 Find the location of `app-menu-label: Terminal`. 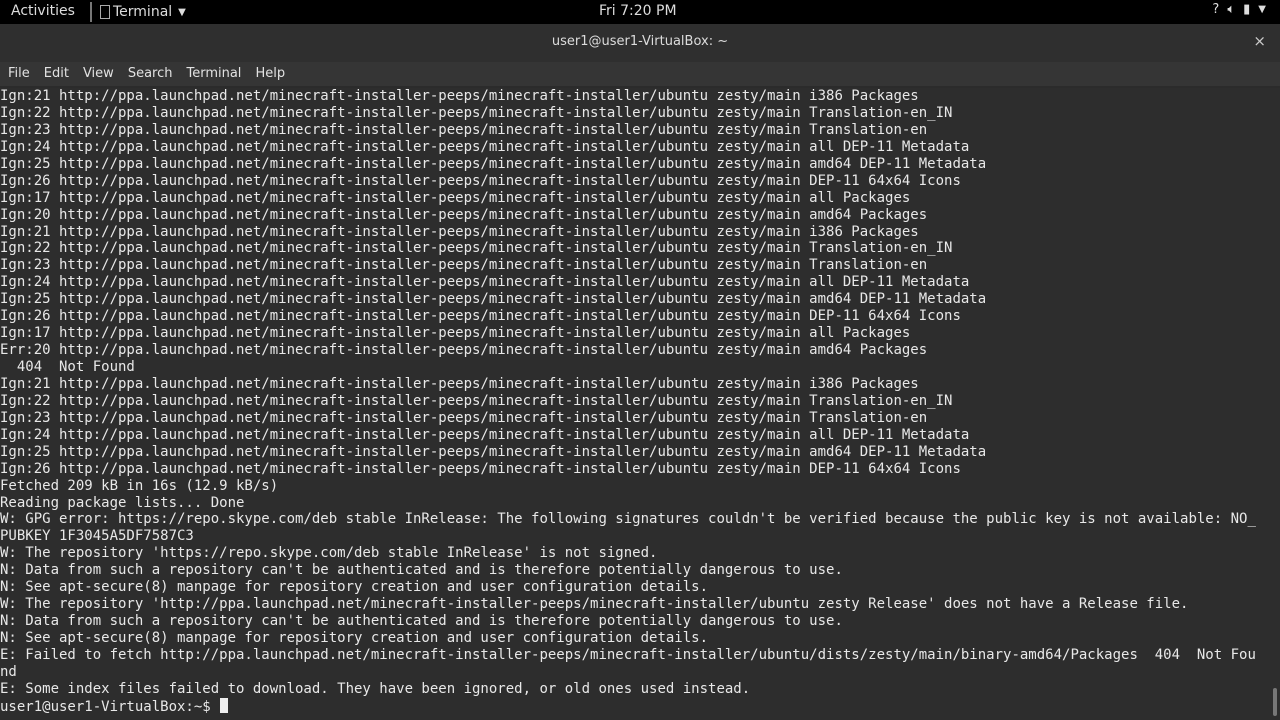

app-menu-label: Terminal is located at coordinates (143, 12).